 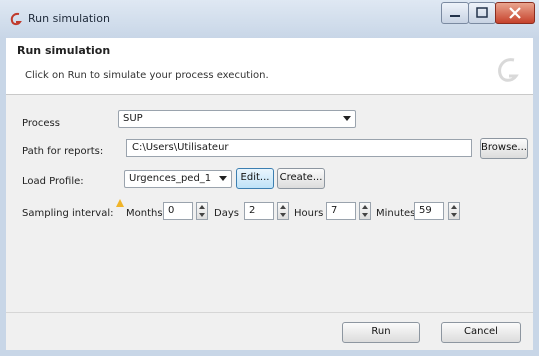 I want to click on months-stepper, so click(x=202, y=211).